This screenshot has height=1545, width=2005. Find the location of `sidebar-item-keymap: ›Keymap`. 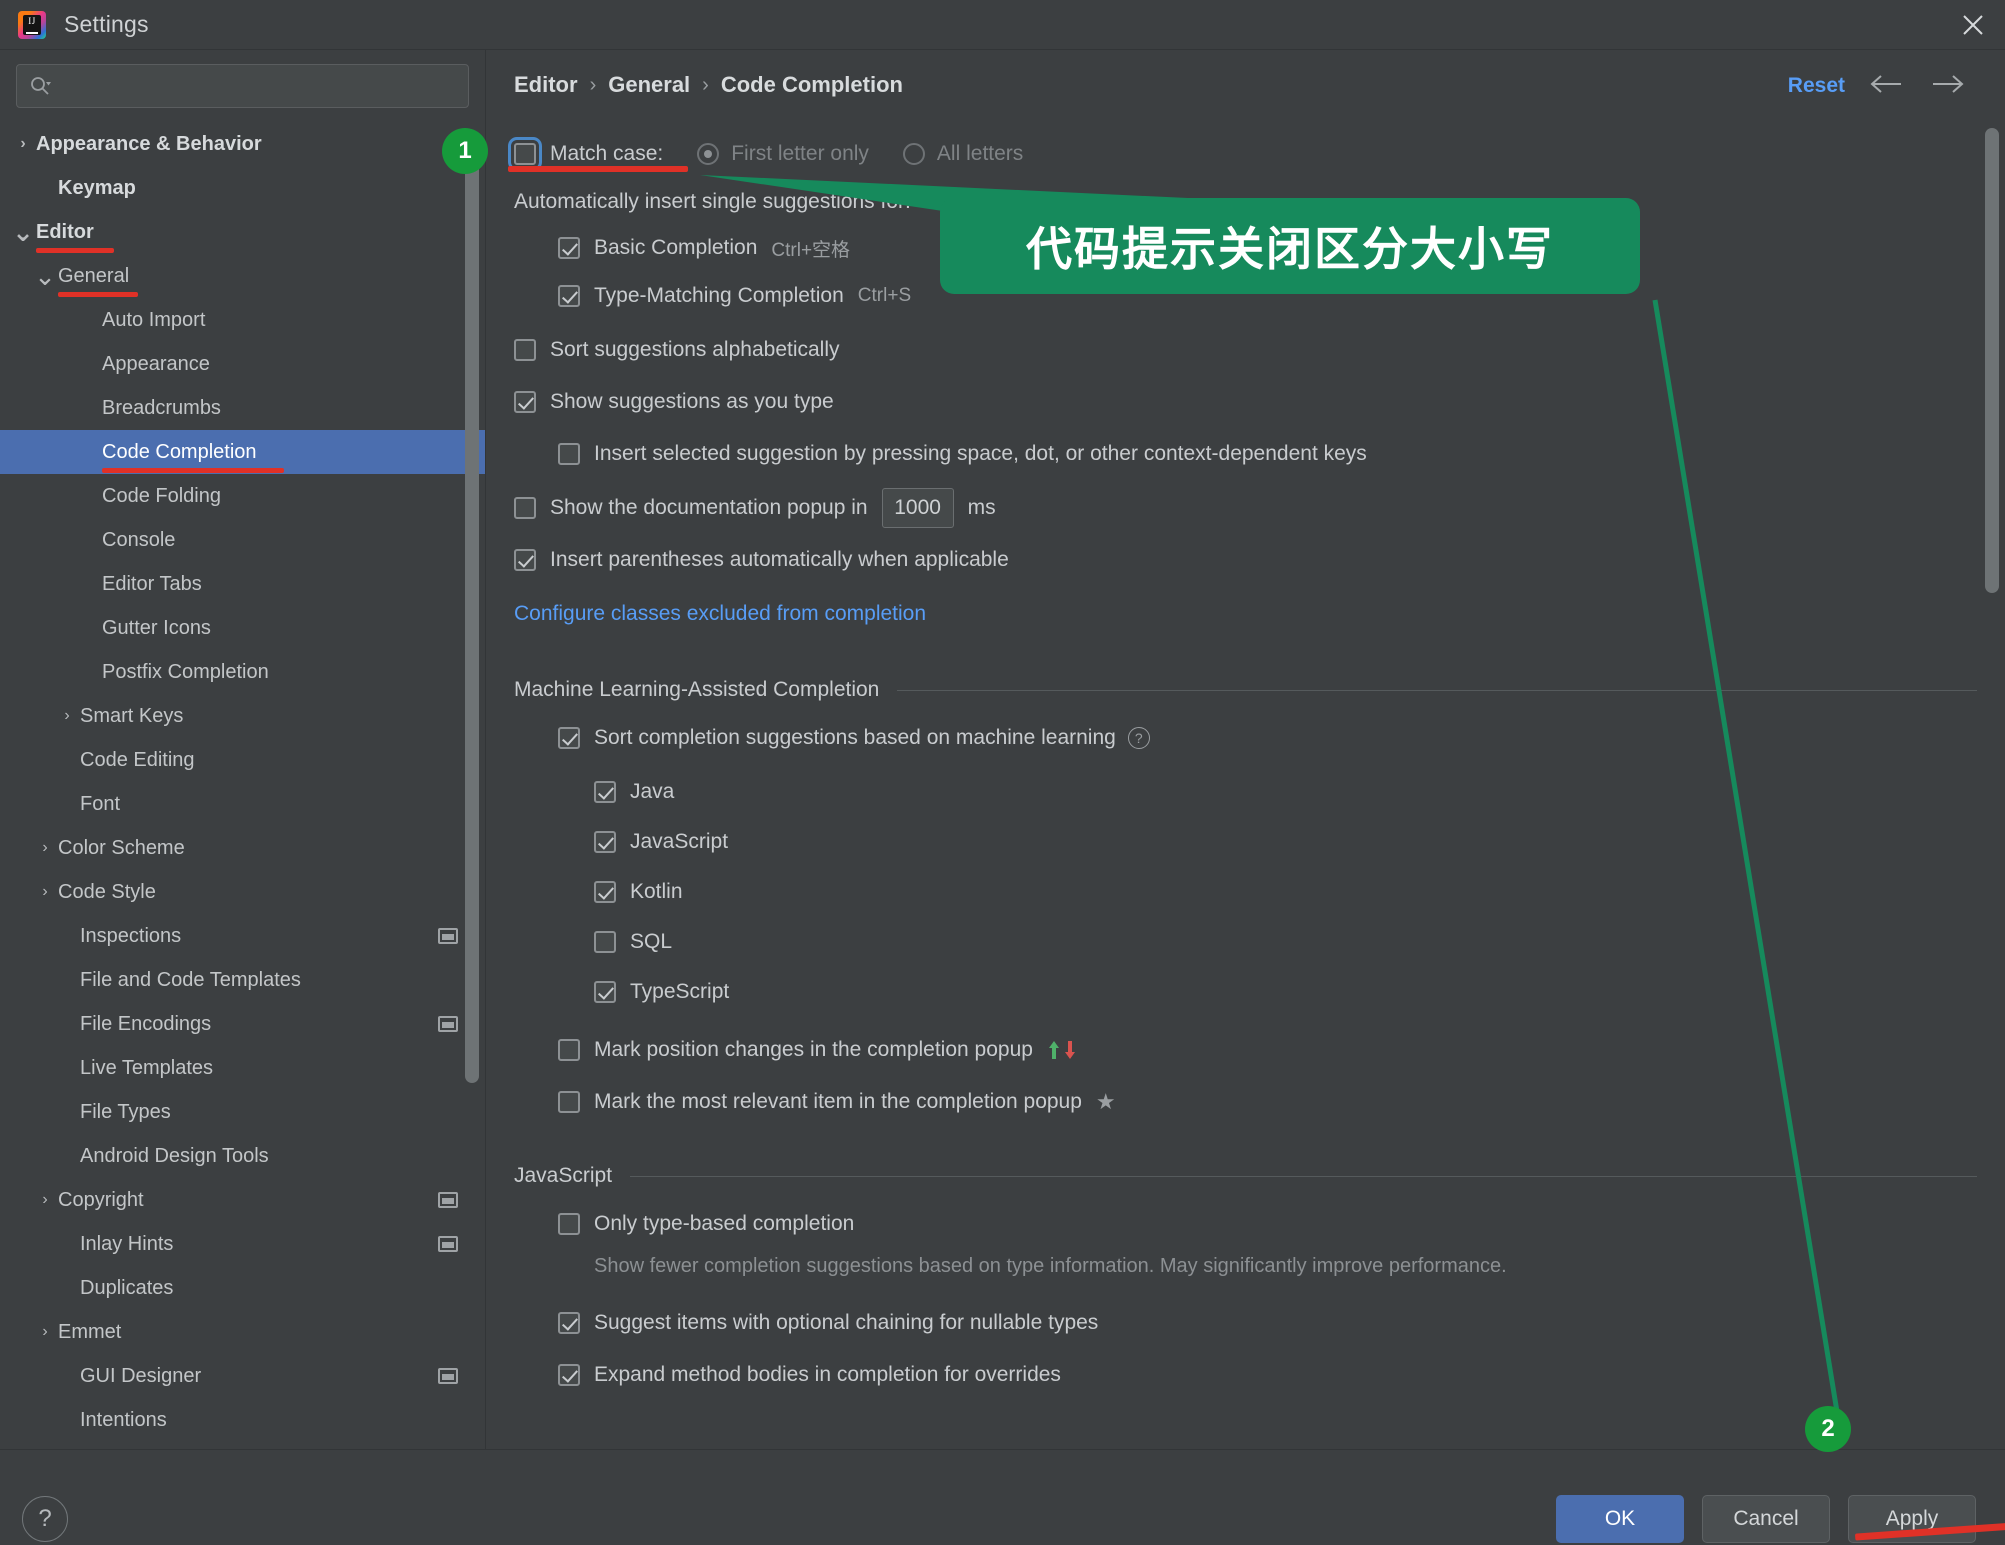

sidebar-item-keymap: ›Keymap is located at coordinates (242, 188).